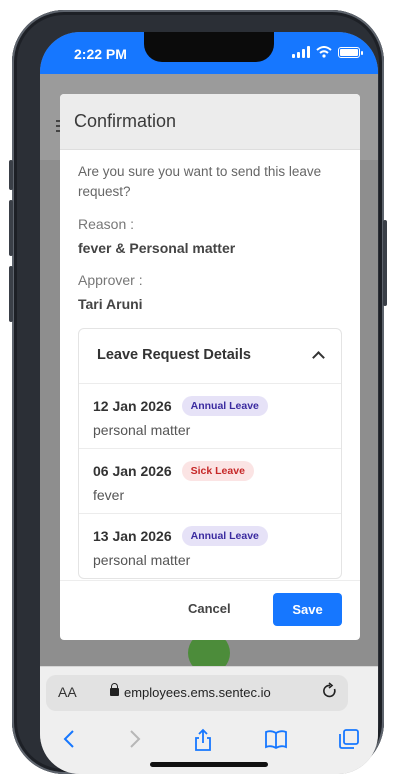 This screenshot has width=394, height=784. I want to click on approver-label: Approver :, so click(110, 280).